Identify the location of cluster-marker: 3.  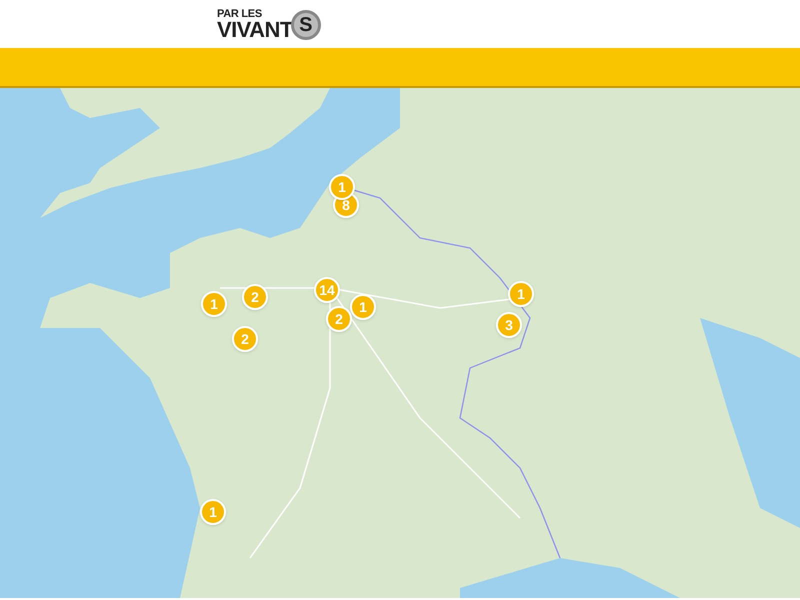
(509, 325).